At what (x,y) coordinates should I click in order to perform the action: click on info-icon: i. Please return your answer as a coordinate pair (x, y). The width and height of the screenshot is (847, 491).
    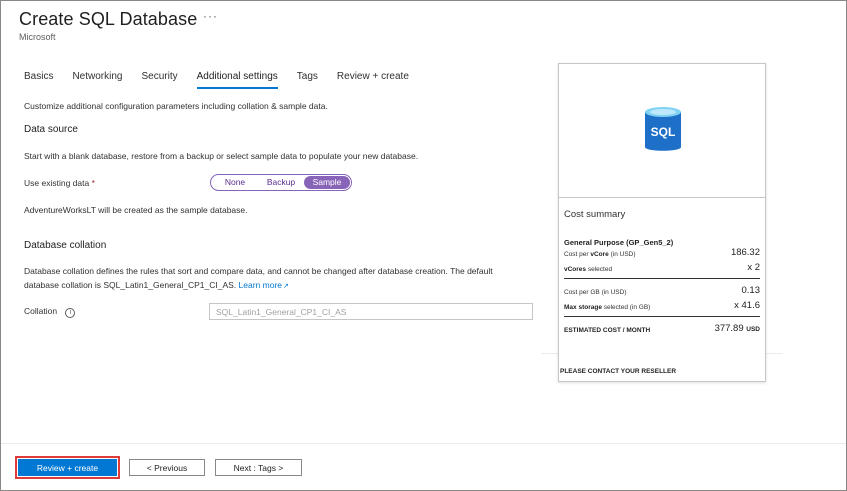
    Looking at the image, I should click on (70, 313).